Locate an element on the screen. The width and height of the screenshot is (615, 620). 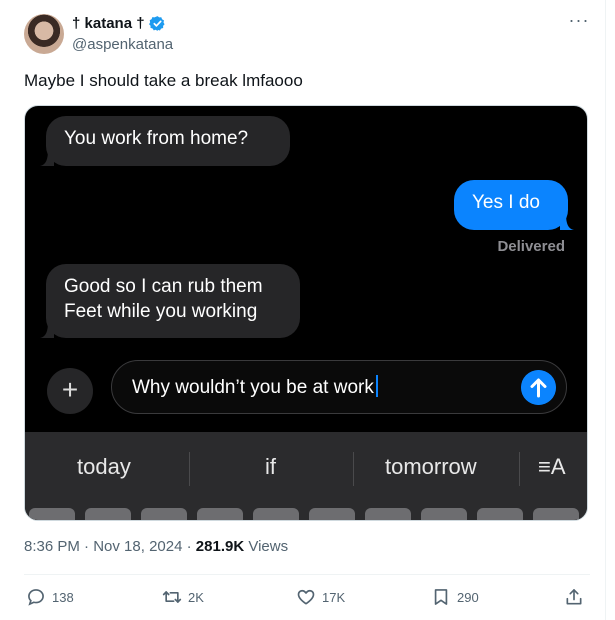
avatar is located at coordinates (44, 34).